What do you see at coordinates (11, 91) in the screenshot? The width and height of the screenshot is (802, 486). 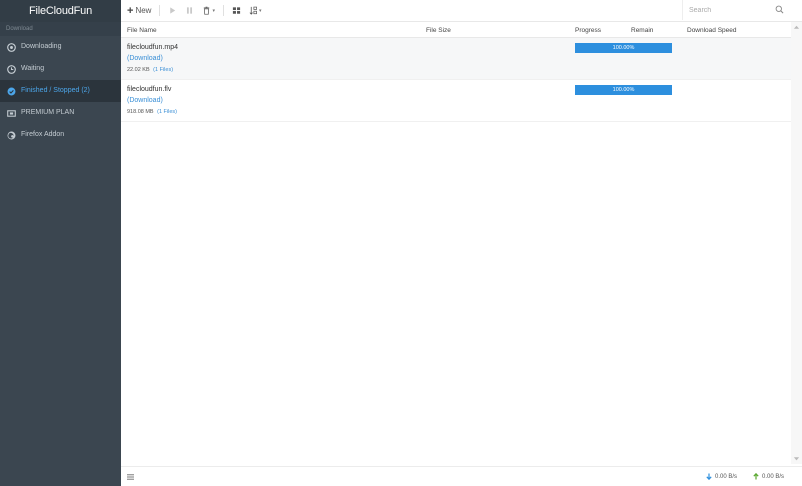 I see `check-circle-icon` at bounding box center [11, 91].